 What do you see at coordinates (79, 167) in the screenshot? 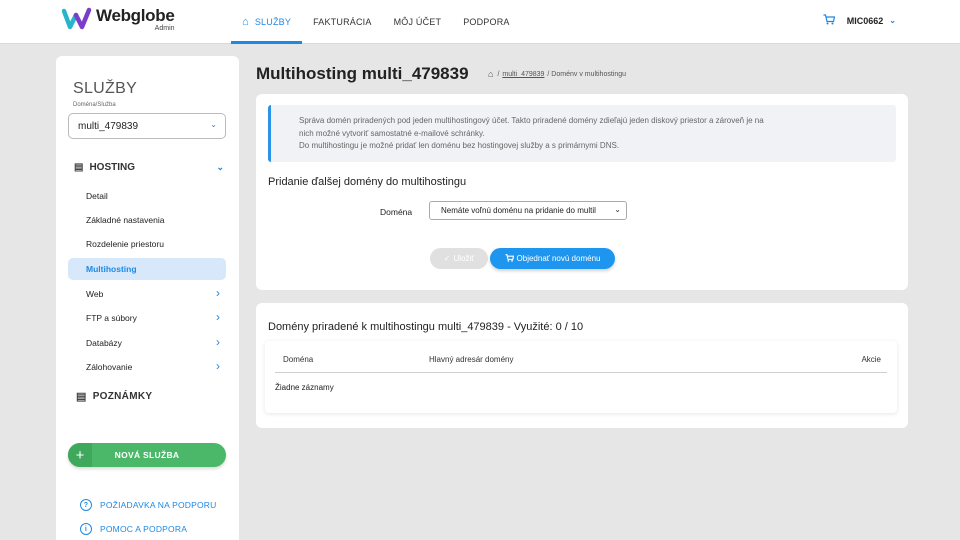
I see `server-icon: ▤` at bounding box center [79, 167].